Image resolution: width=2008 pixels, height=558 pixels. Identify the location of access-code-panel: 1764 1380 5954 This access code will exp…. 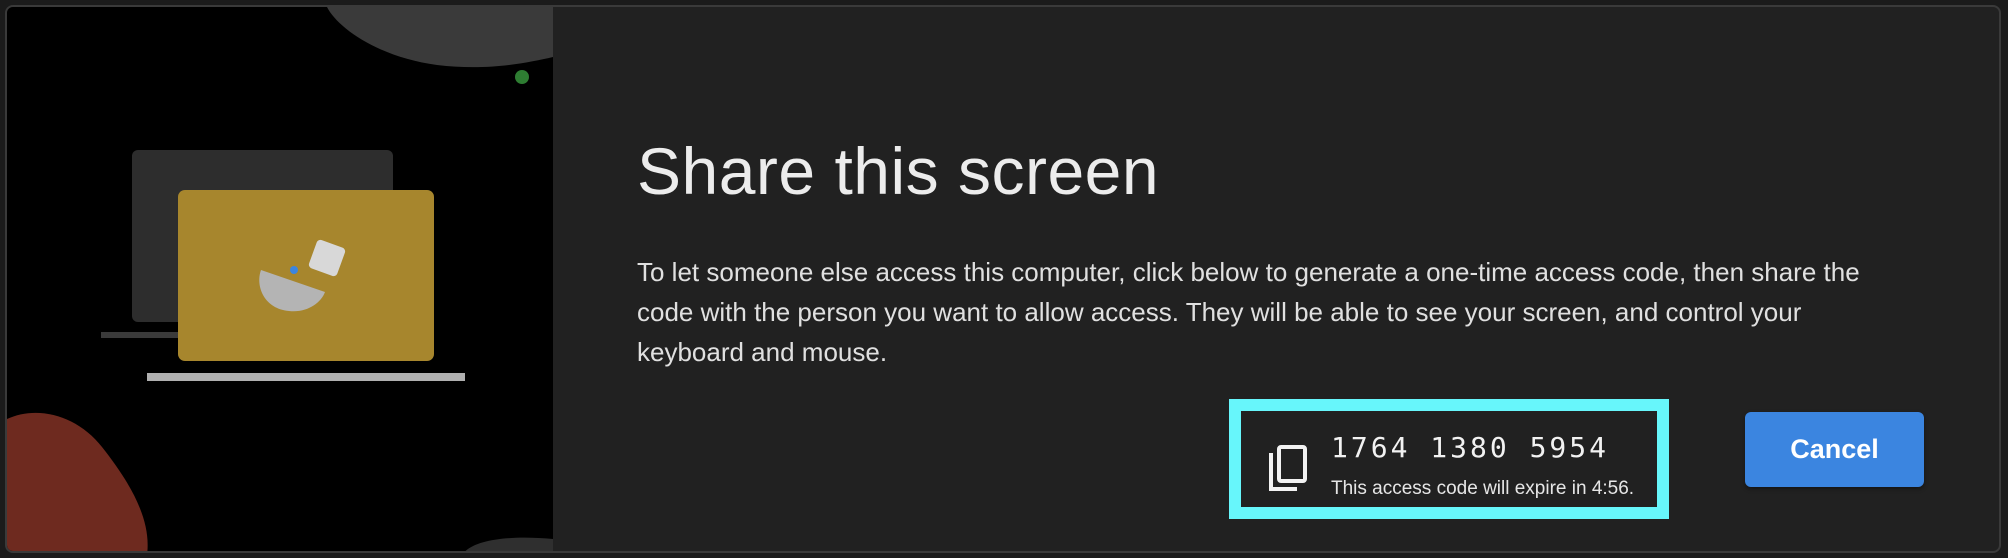
(1449, 459).